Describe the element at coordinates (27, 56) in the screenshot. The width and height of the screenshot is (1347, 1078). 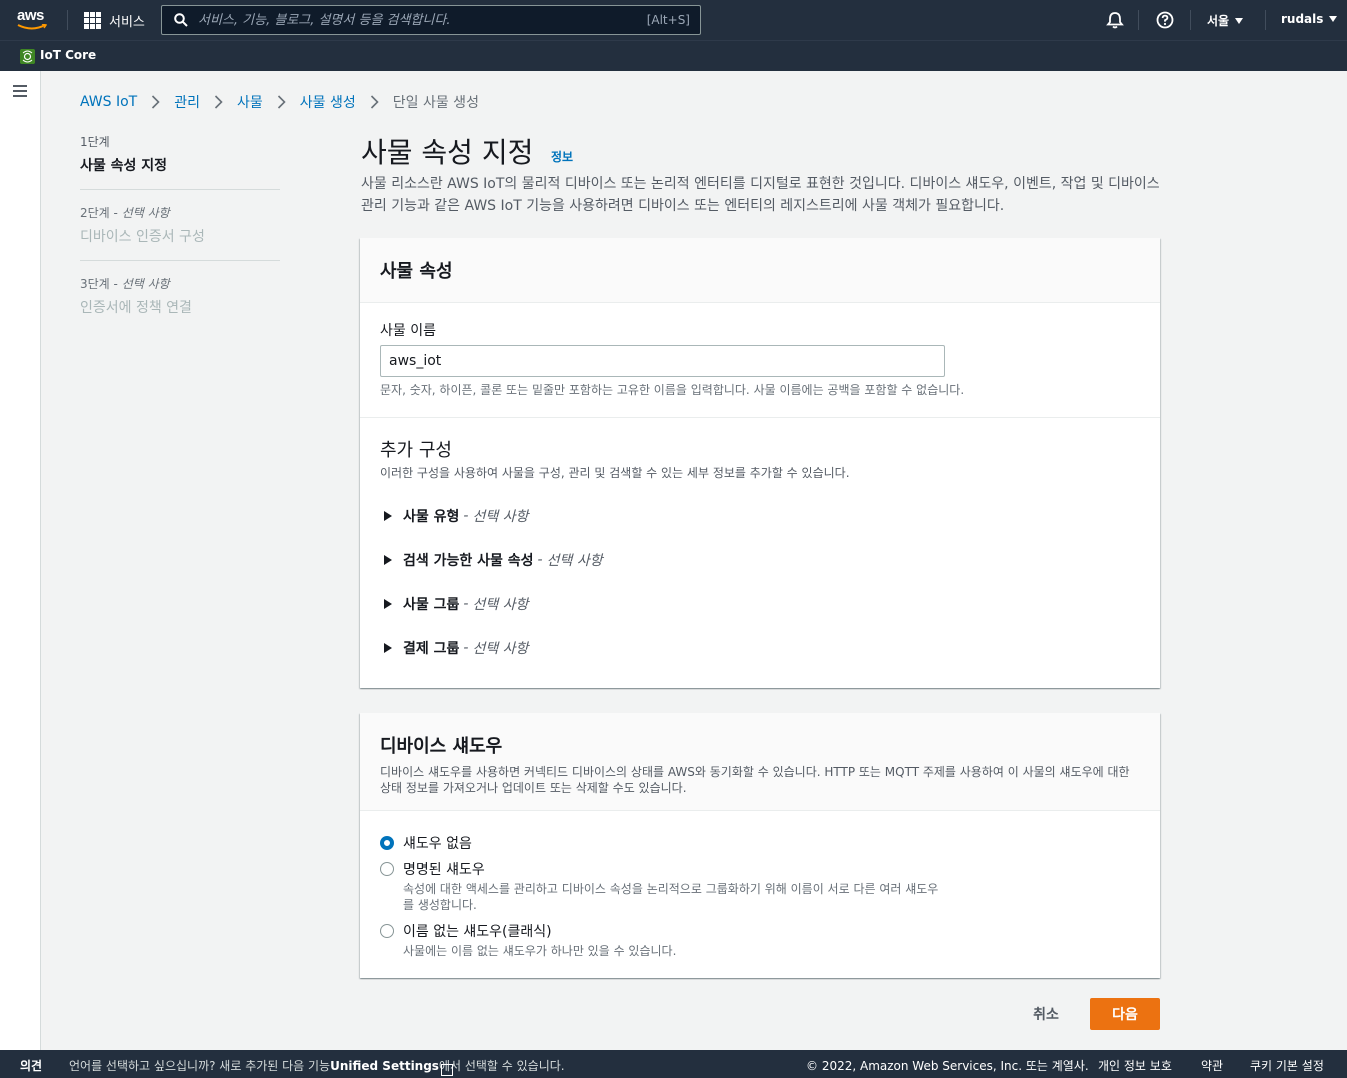
I see `iot-core-icon` at that location.